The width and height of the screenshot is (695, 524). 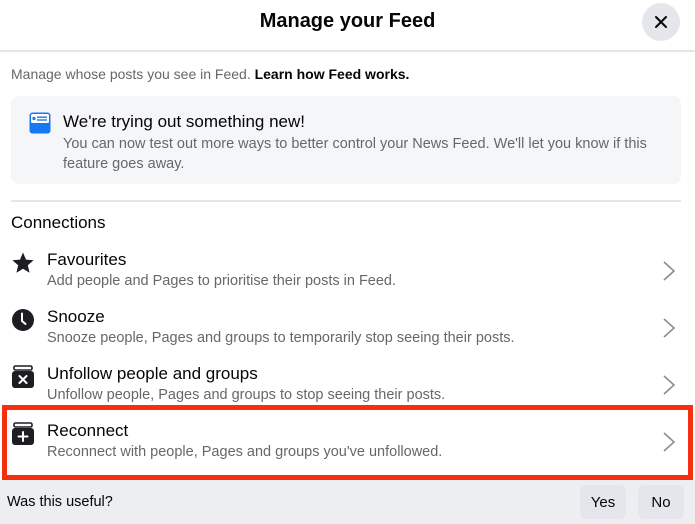 What do you see at coordinates (332, 74) in the screenshot?
I see `learn-how-feed-works-link: Learn how Feed works.` at bounding box center [332, 74].